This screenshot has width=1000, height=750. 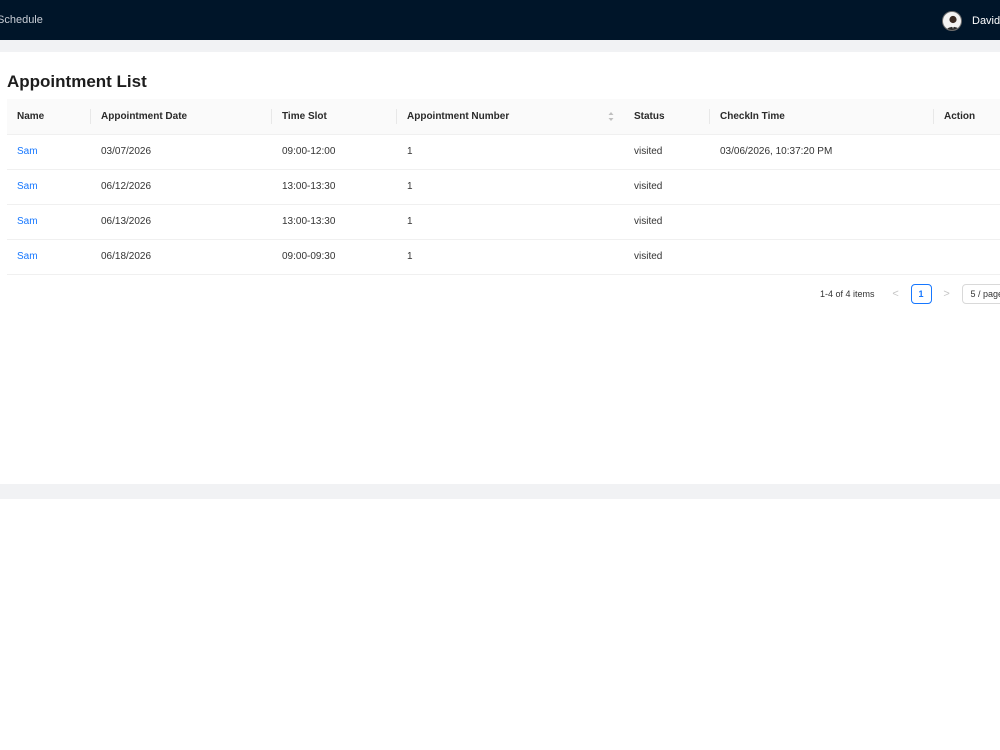 I want to click on page-size-select: 5 / page, so click(x=980, y=294).